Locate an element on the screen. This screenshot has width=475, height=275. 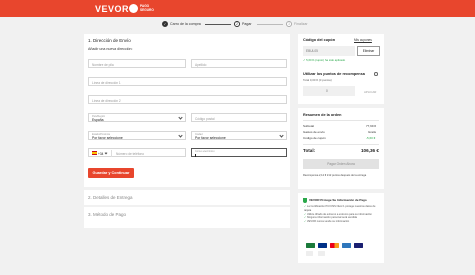
step-finish: 3 Finalizar is located at coordinates (297, 24).